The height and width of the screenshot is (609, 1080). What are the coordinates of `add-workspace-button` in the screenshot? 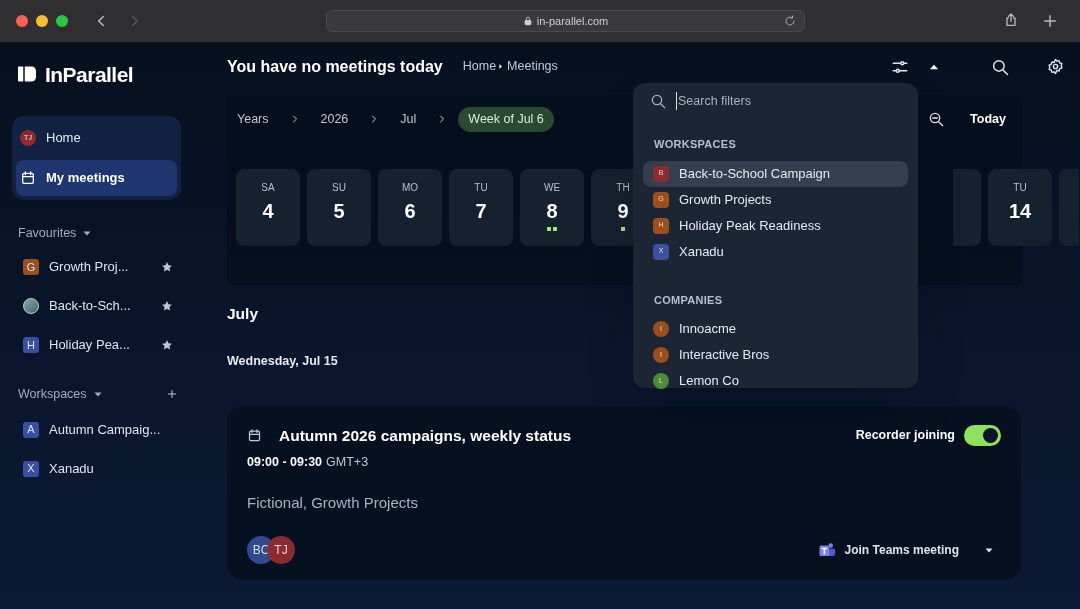 It's located at (172, 394).